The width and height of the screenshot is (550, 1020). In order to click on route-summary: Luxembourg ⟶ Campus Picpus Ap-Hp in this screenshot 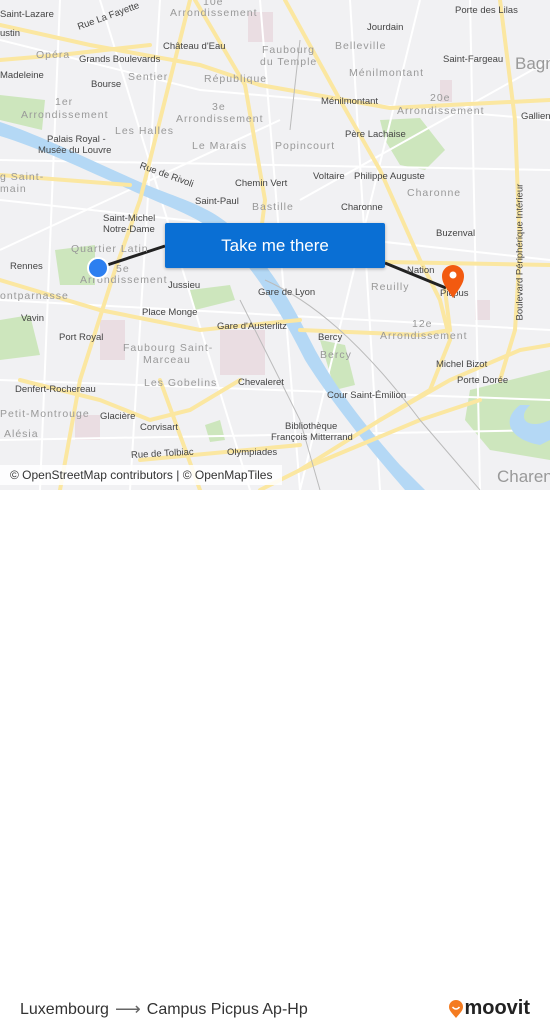, I will do `click(164, 1009)`.